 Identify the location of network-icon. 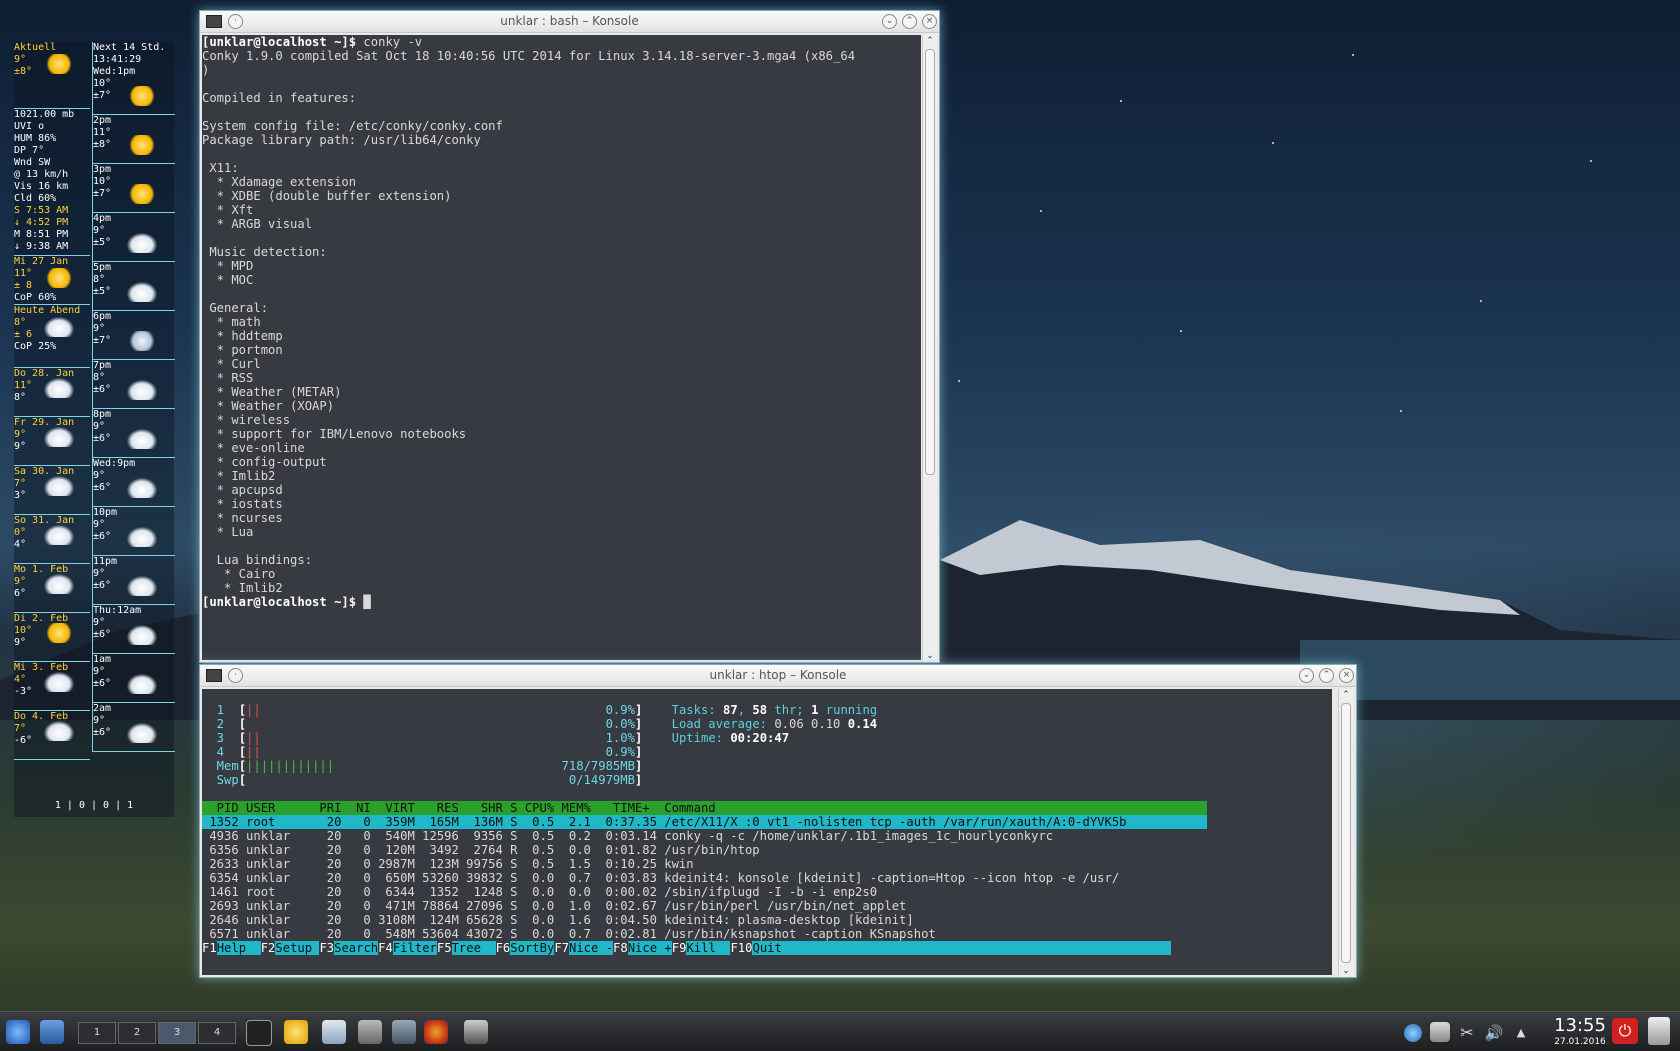
(1413, 1033).